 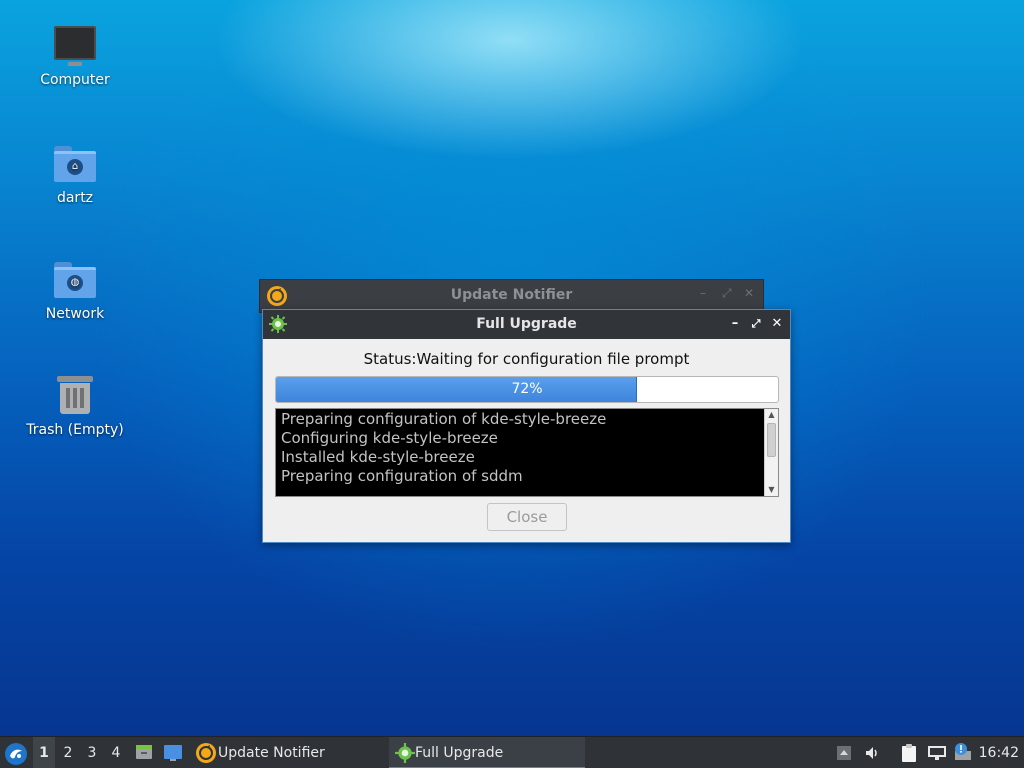 I want to click on update-notifier-window: Update Notifier – ⤢ ✕, so click(x=511, y=296).